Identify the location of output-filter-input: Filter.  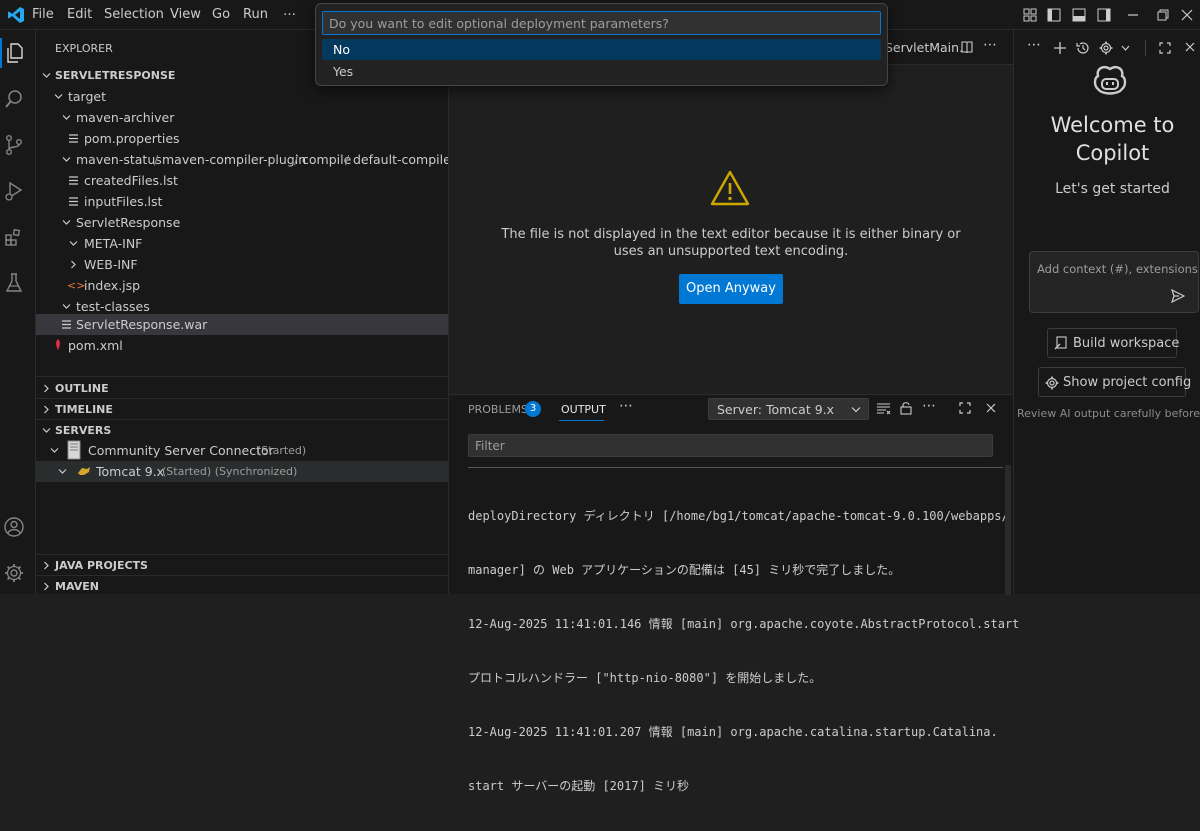
(730, 445).